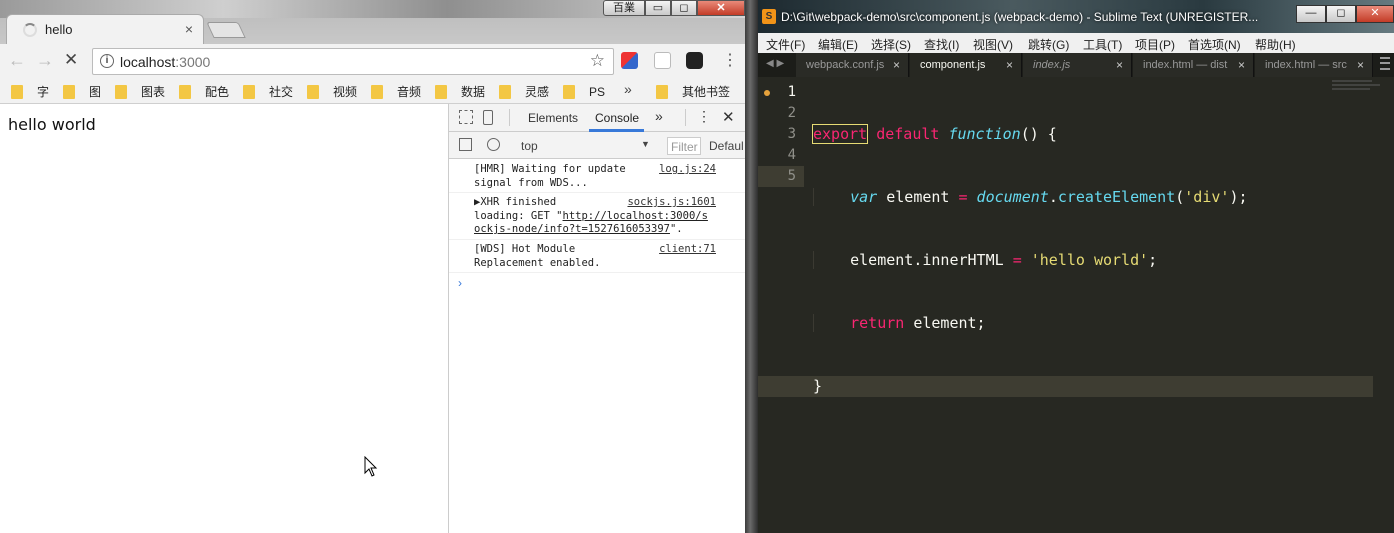 The width and height of the screenshot is (1394, 533). Describe the element at coordinates (52, 124) in the screenshot. I see `page-body-text: hello world` at that location.